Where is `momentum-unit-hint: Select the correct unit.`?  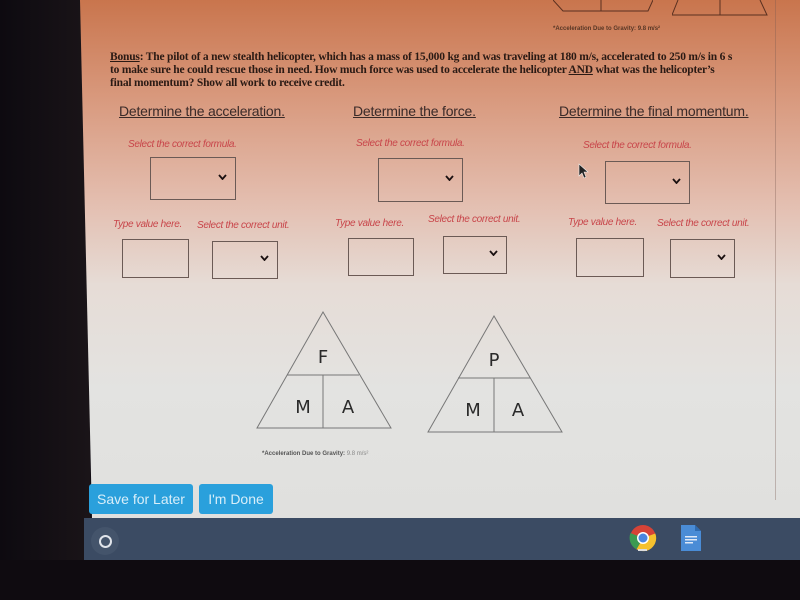
momentum-unit-hint: Select the correct unit. is located at coordinates (703, 223).